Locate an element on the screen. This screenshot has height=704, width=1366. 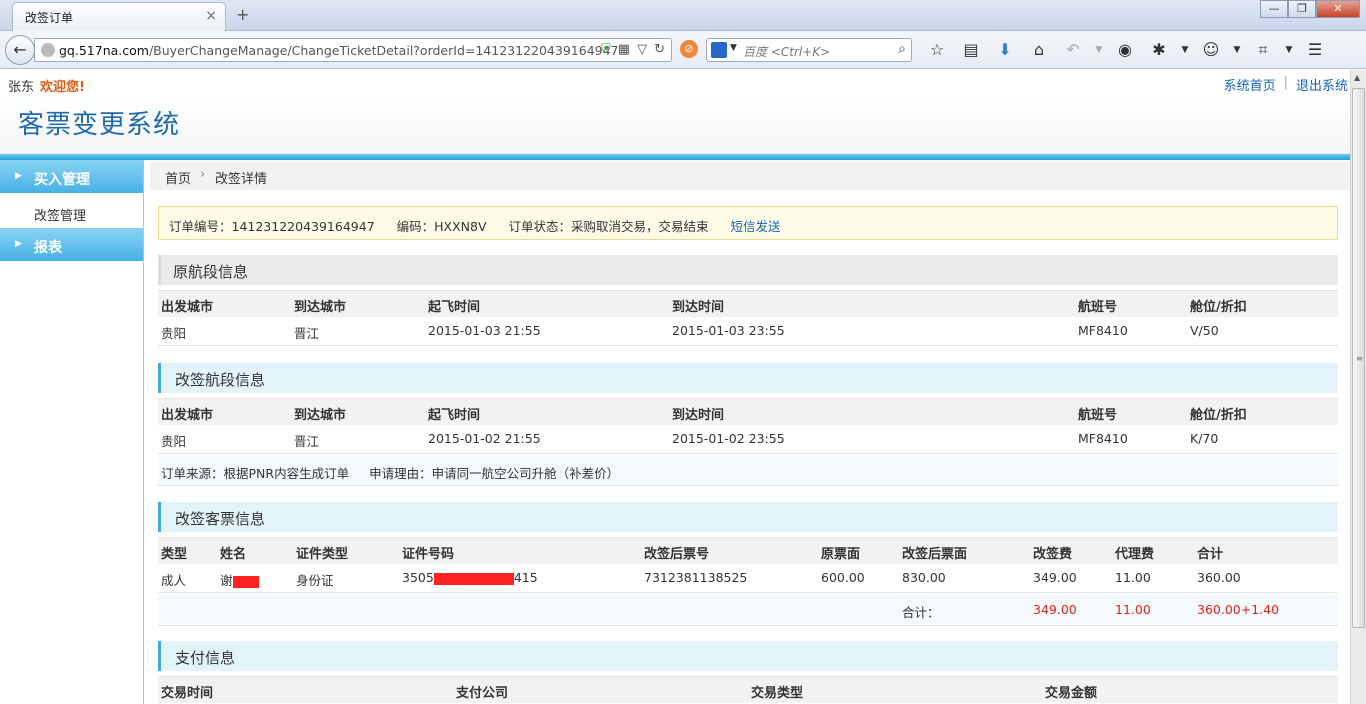
section-title-changed: 改签航段信息 is located at coordinates (748, 378).